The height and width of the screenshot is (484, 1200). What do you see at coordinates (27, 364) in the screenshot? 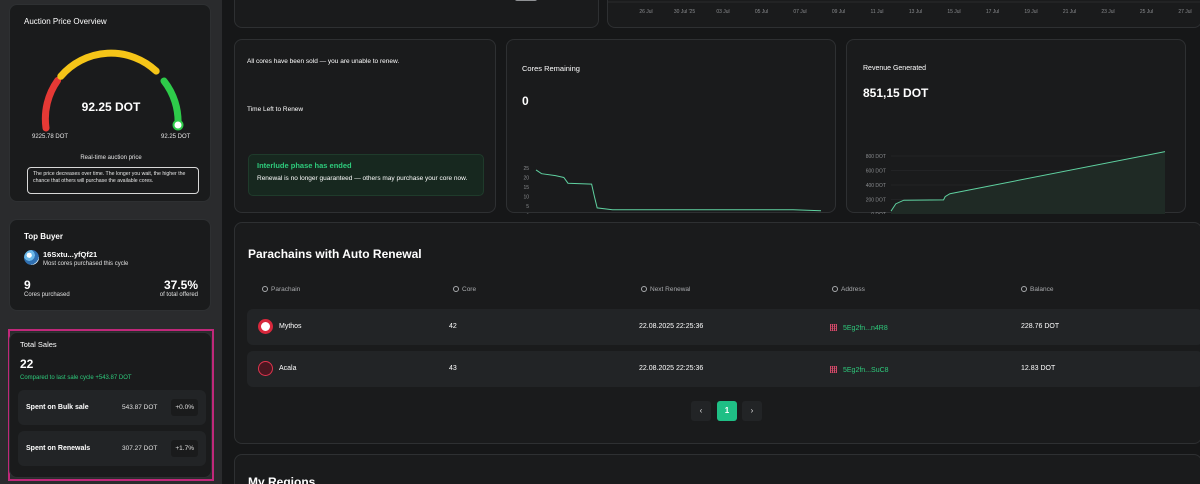
I see `total-sales-count: 22` at bounding box center [27, 364].